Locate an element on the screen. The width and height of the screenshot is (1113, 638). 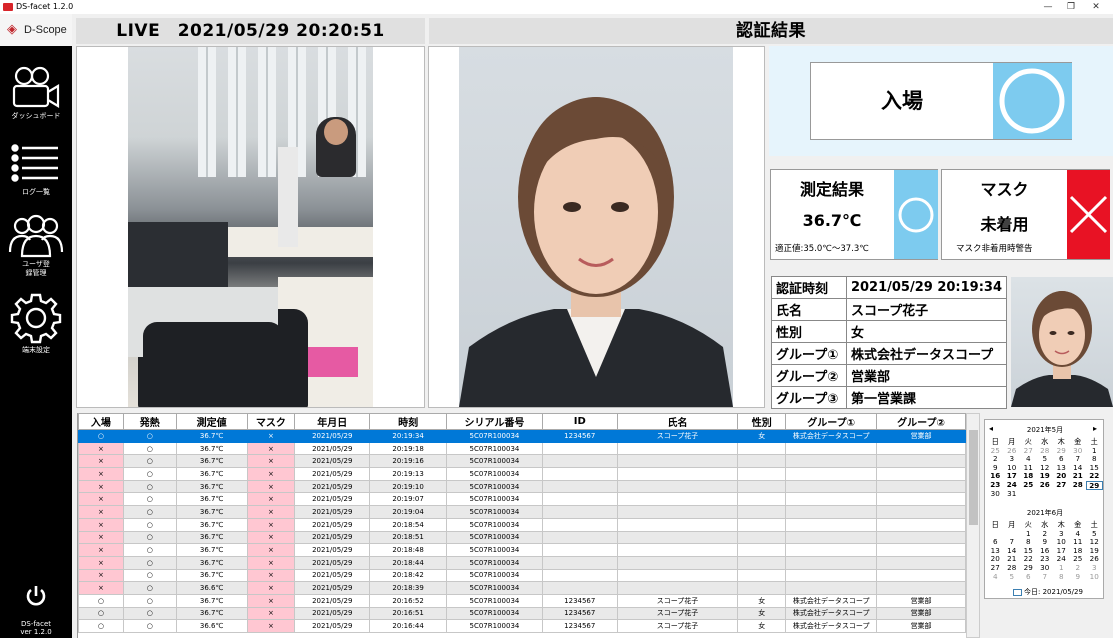
calendar-day: 4 is located at coordinates (995, 577).